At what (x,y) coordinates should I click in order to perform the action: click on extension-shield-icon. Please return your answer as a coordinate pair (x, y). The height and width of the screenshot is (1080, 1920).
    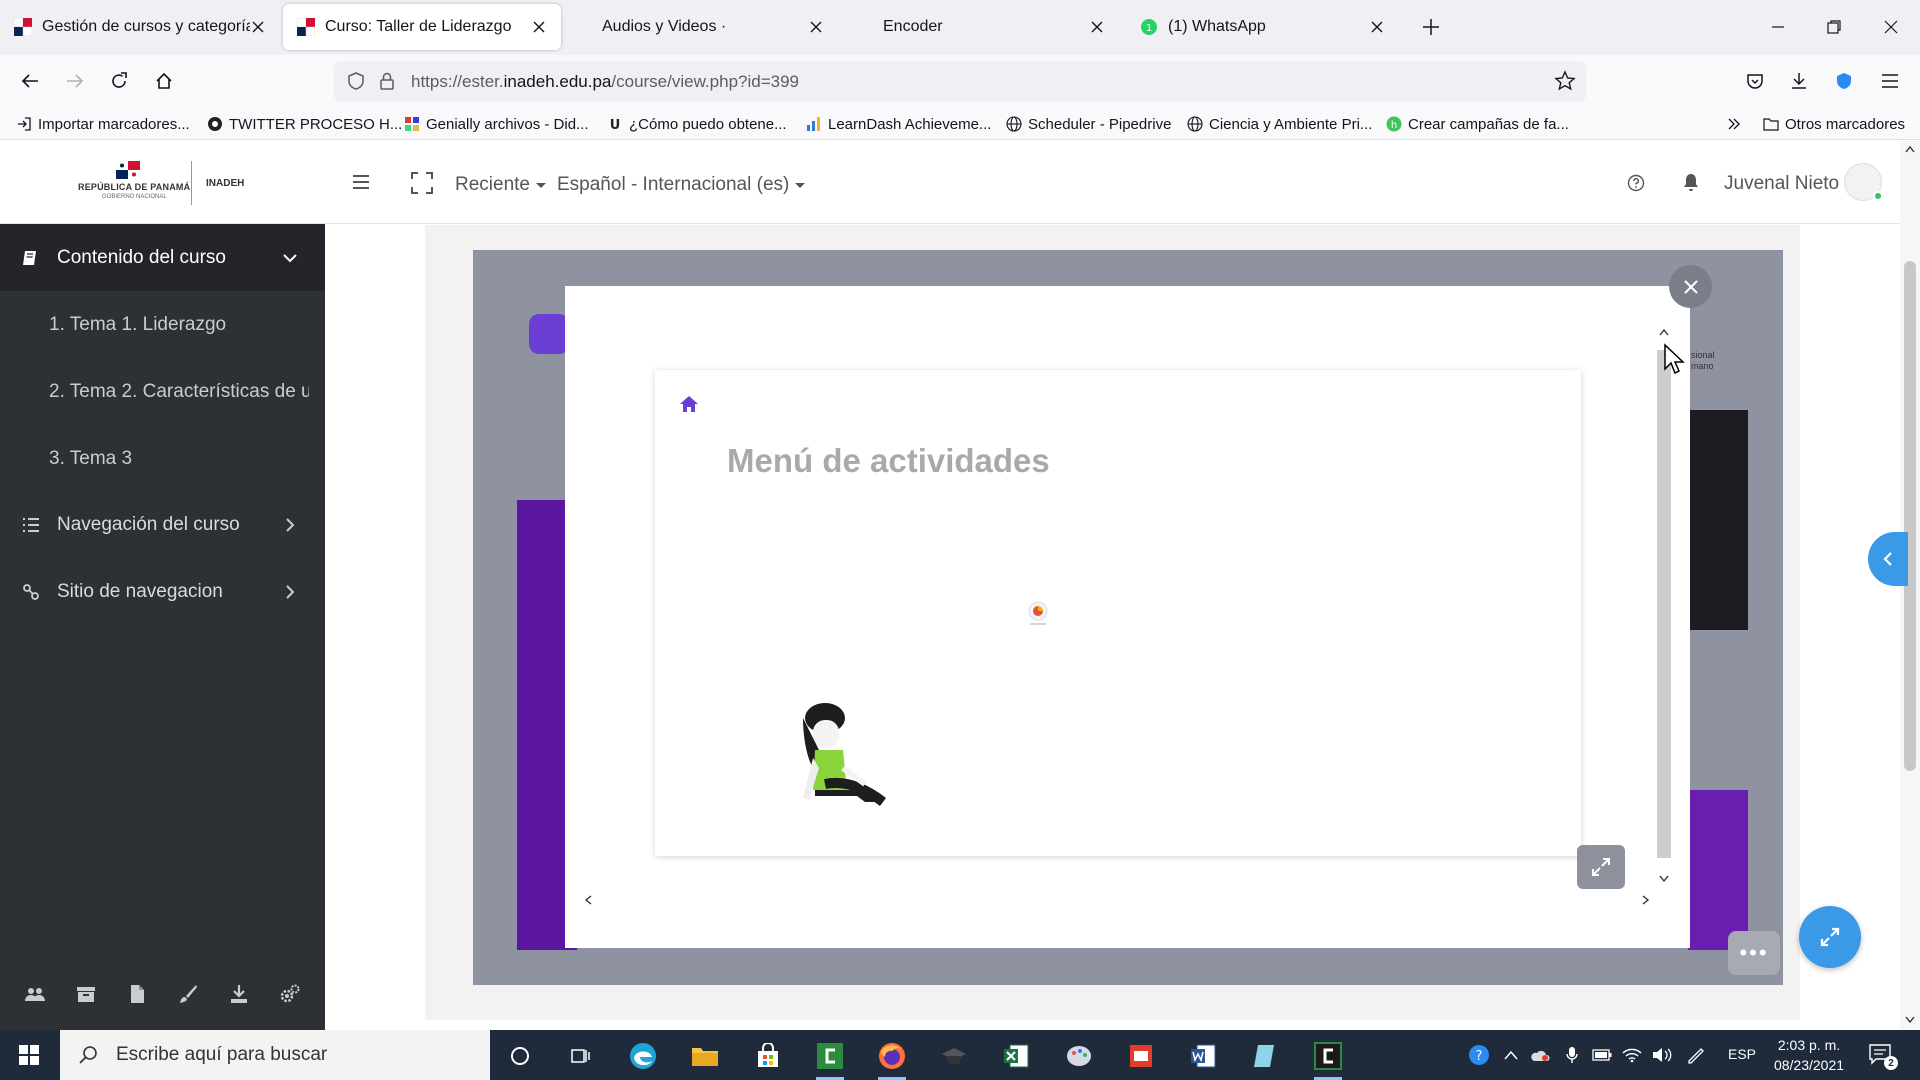
    Looking at the image, I should click on (1844, 81).